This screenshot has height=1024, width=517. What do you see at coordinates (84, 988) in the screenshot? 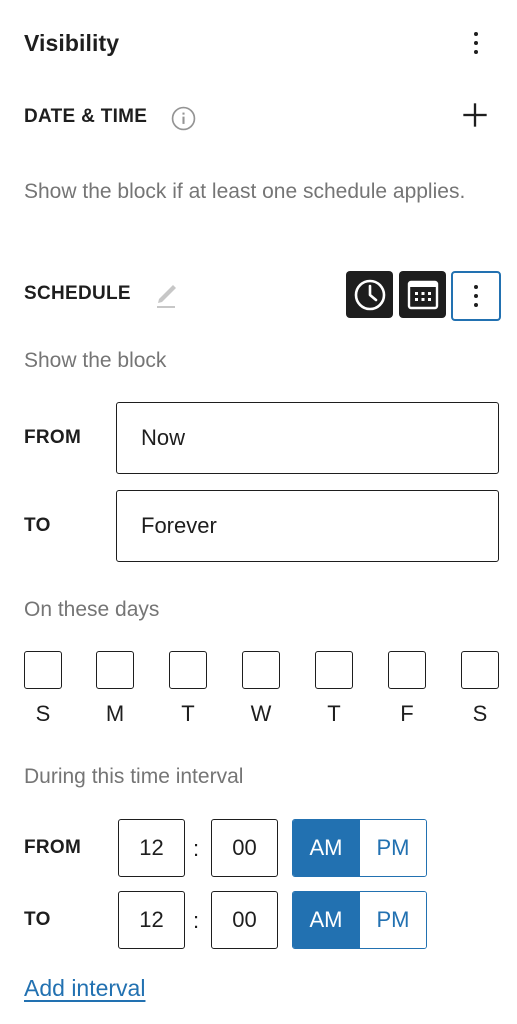
I see `add-interval-link: Add interval` at bounding box center [84, 988].